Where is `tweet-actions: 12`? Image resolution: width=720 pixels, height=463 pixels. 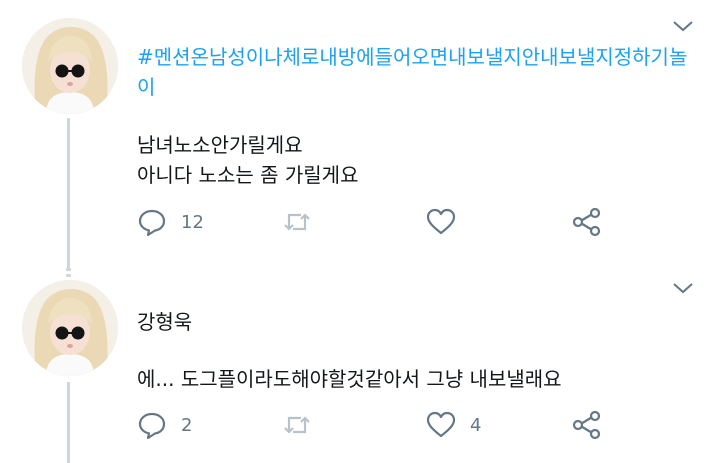
tweet-actions: 12 is located at coordinates (372, 222).